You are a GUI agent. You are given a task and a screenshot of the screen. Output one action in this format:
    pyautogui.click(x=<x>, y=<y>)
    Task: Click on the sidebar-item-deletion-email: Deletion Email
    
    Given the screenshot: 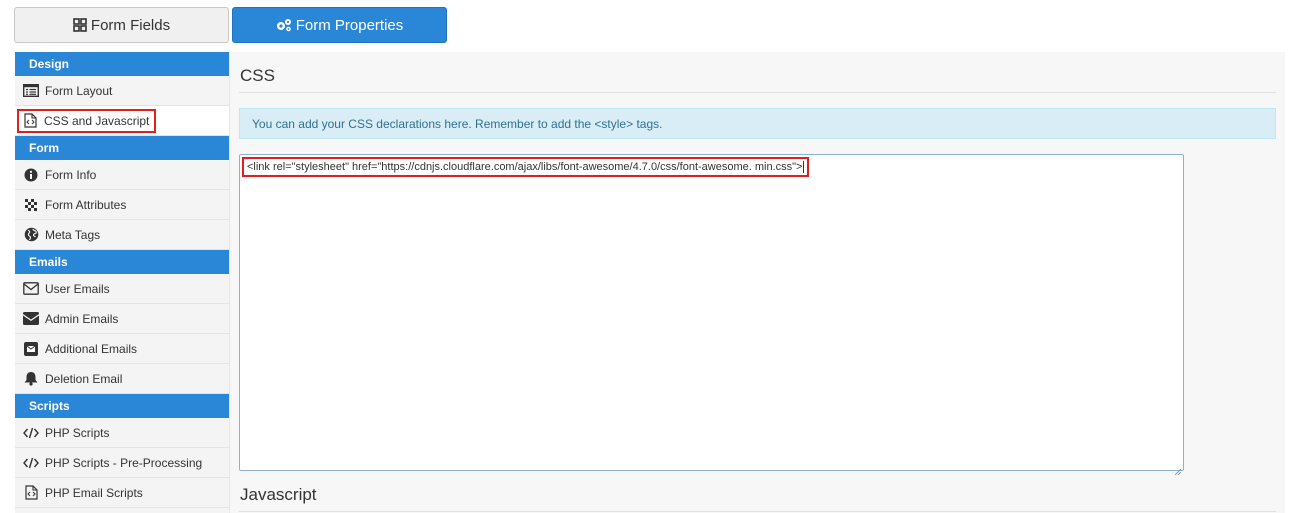 What is the action you would take?
    pyautogui.click(x=122, y=379)
    